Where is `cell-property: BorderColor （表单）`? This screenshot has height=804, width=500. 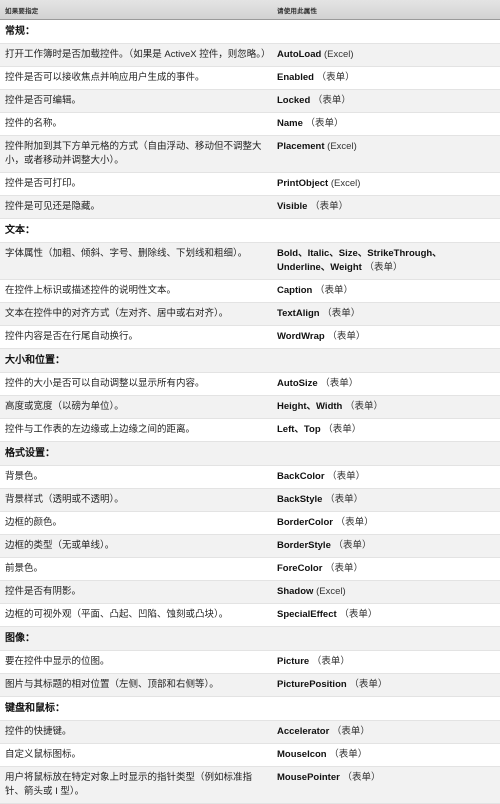 cell-property: BorderColor （表单） is located at coordinates (386, 523).